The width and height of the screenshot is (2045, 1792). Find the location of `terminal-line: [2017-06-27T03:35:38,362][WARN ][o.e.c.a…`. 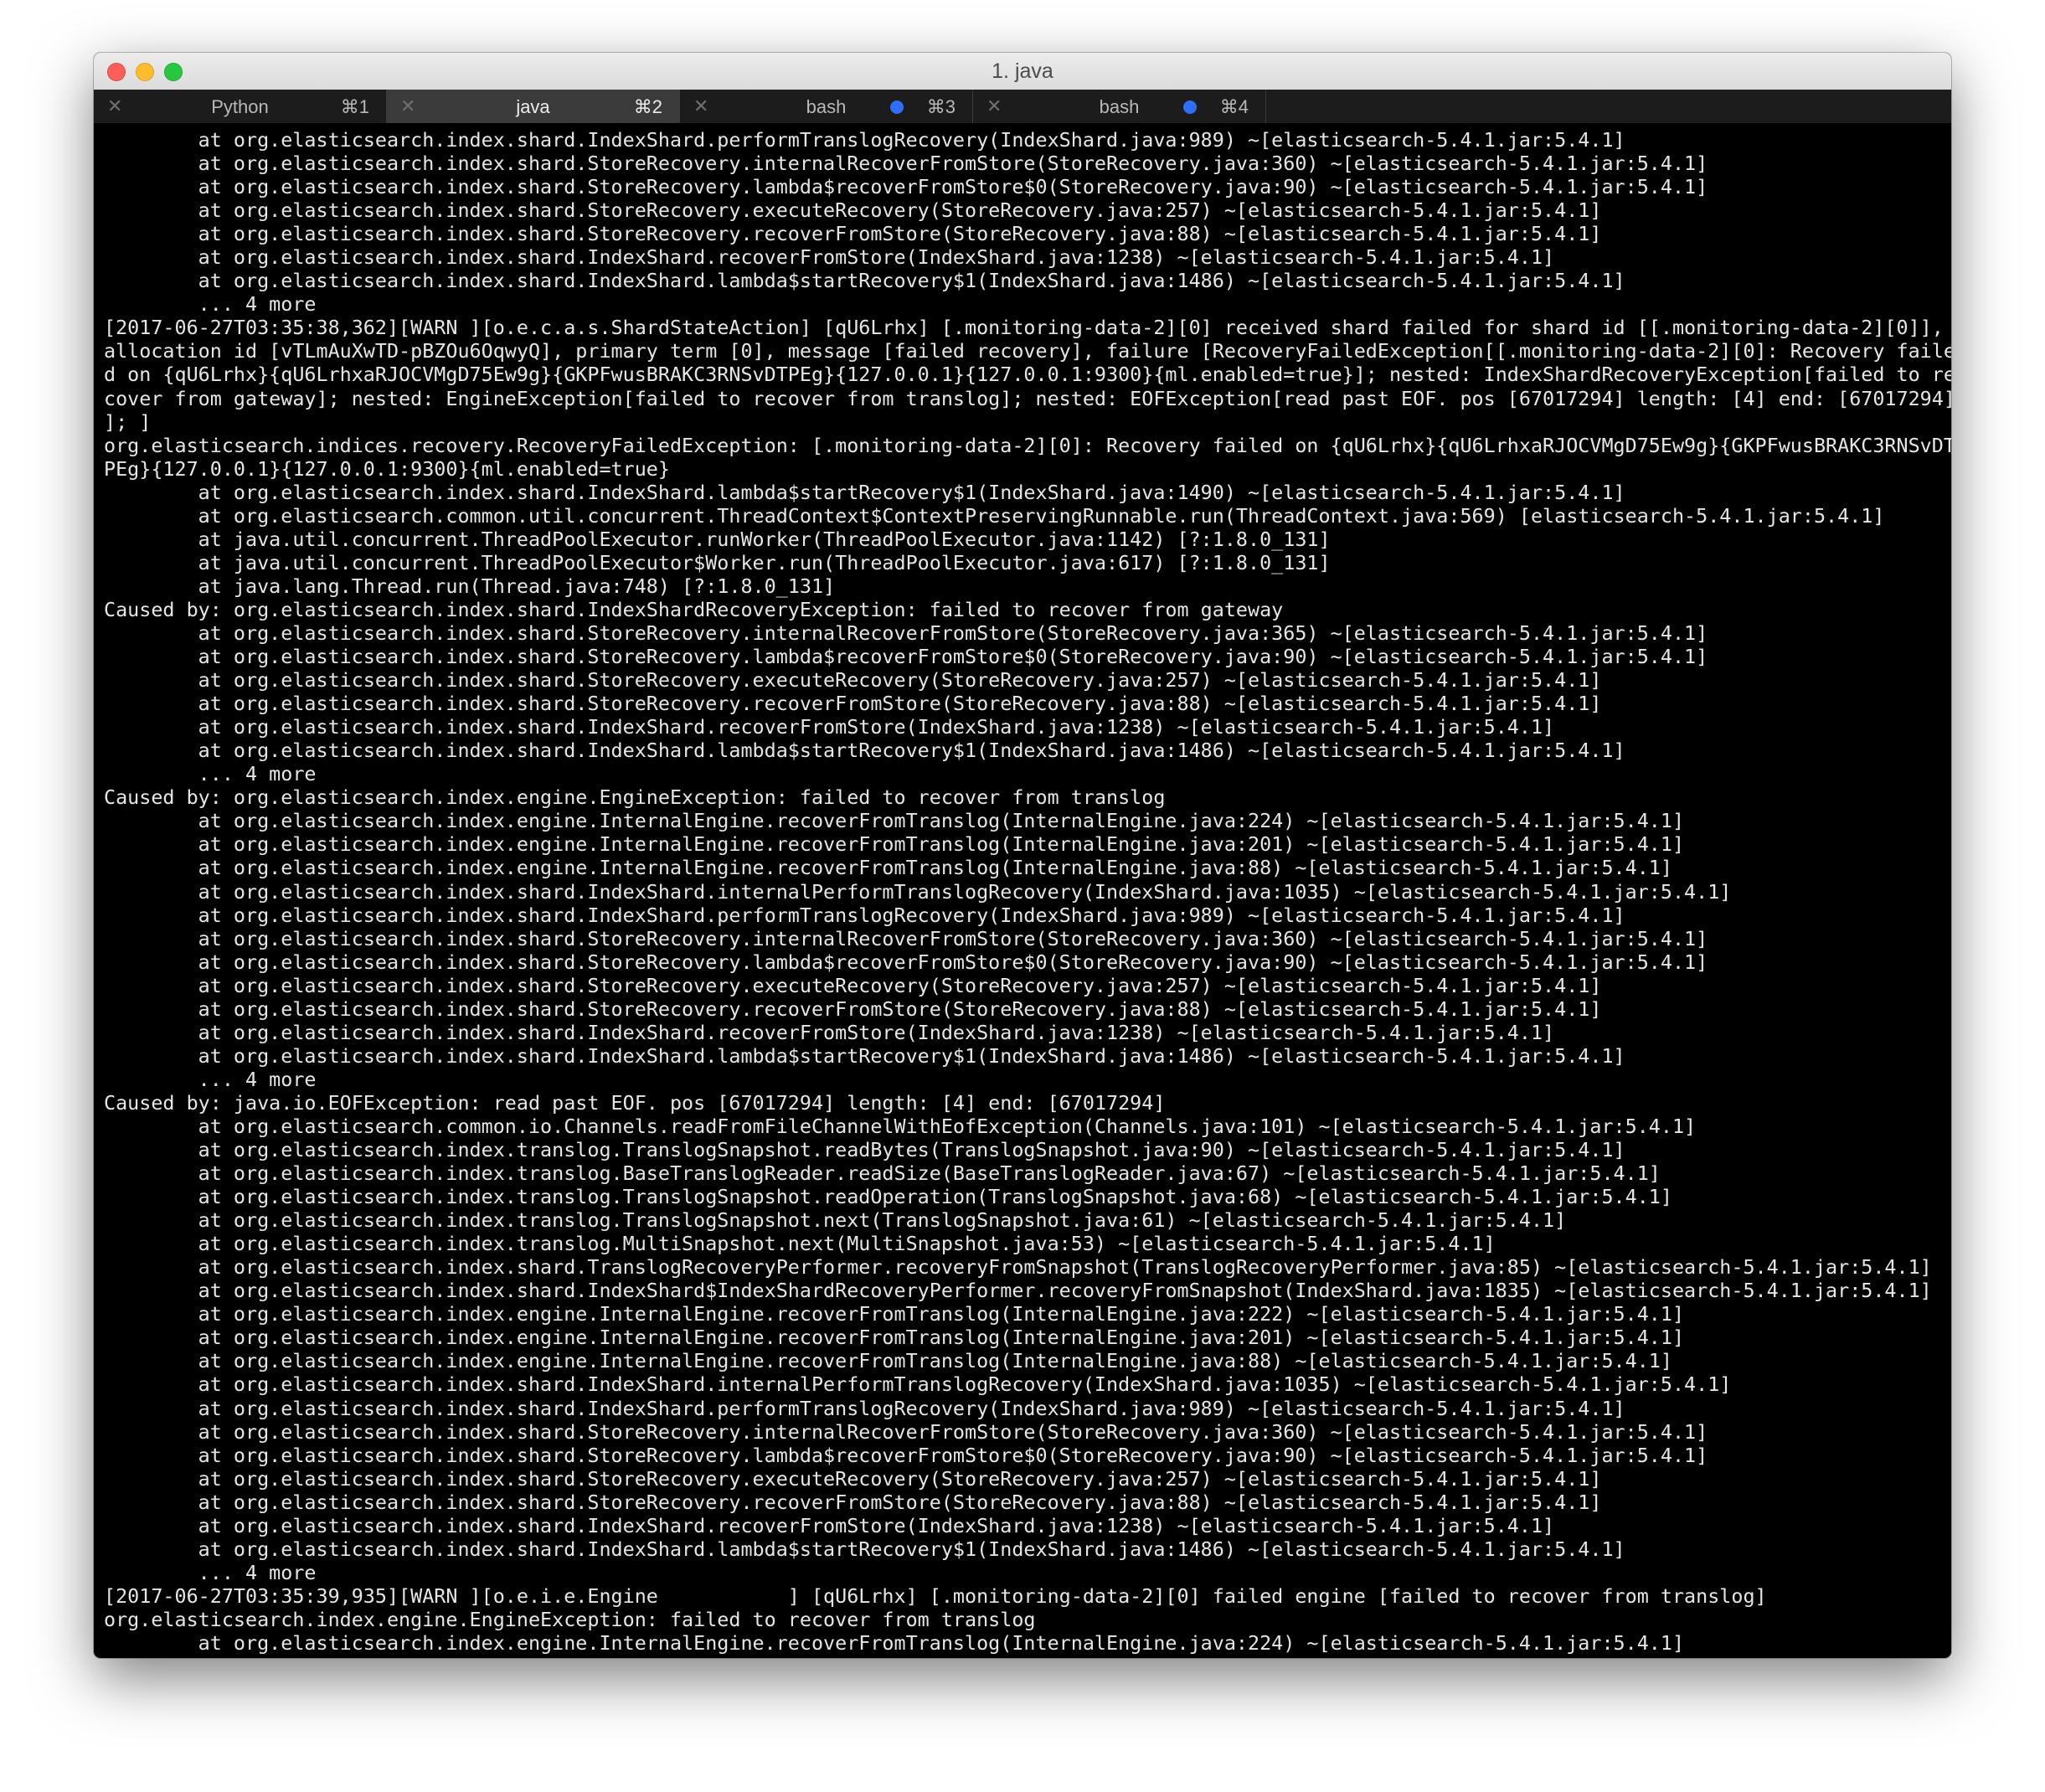

terminal-line: [2017-06-27T03:35:38,362][WARN ][o.e.c.a… is located at coordinates (1024, 328).